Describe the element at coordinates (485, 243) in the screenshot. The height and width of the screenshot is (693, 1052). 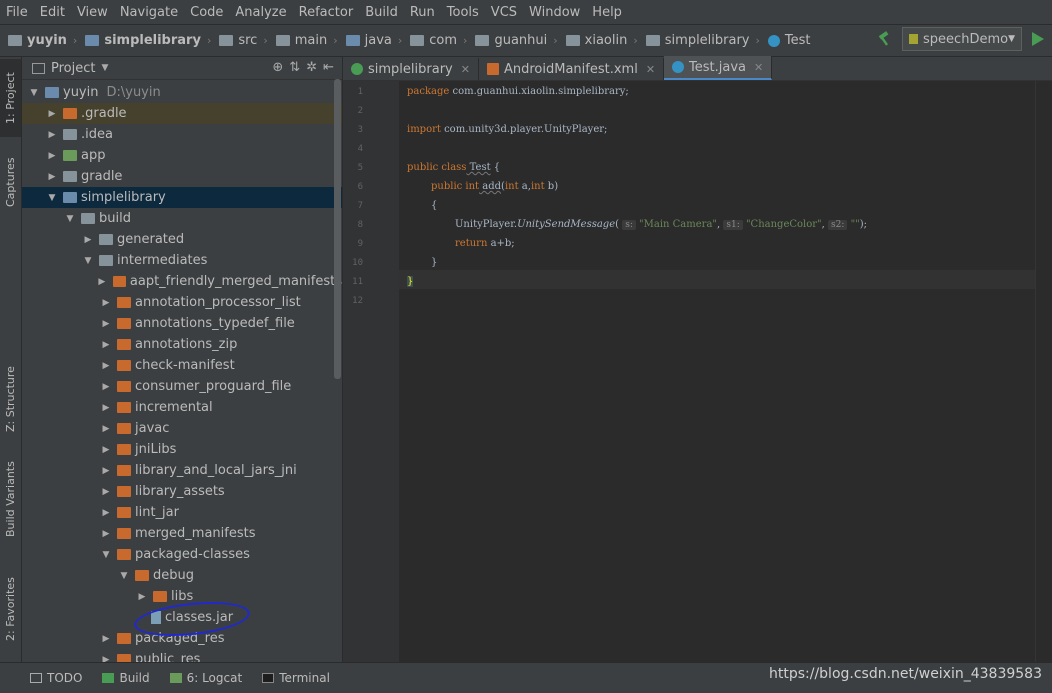
I see `code-line-9: return a+b;` at that location.